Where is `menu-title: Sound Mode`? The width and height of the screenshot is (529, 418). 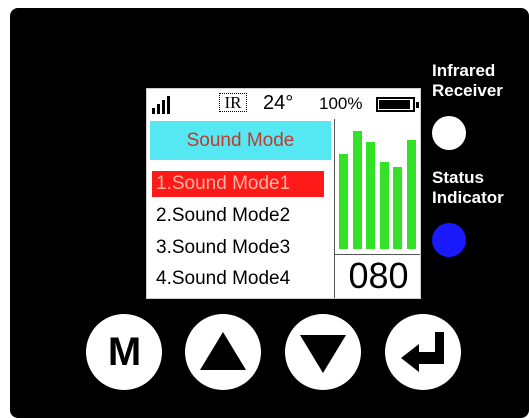
menu-title: Sound Mode is located at coordinates (240, 140).